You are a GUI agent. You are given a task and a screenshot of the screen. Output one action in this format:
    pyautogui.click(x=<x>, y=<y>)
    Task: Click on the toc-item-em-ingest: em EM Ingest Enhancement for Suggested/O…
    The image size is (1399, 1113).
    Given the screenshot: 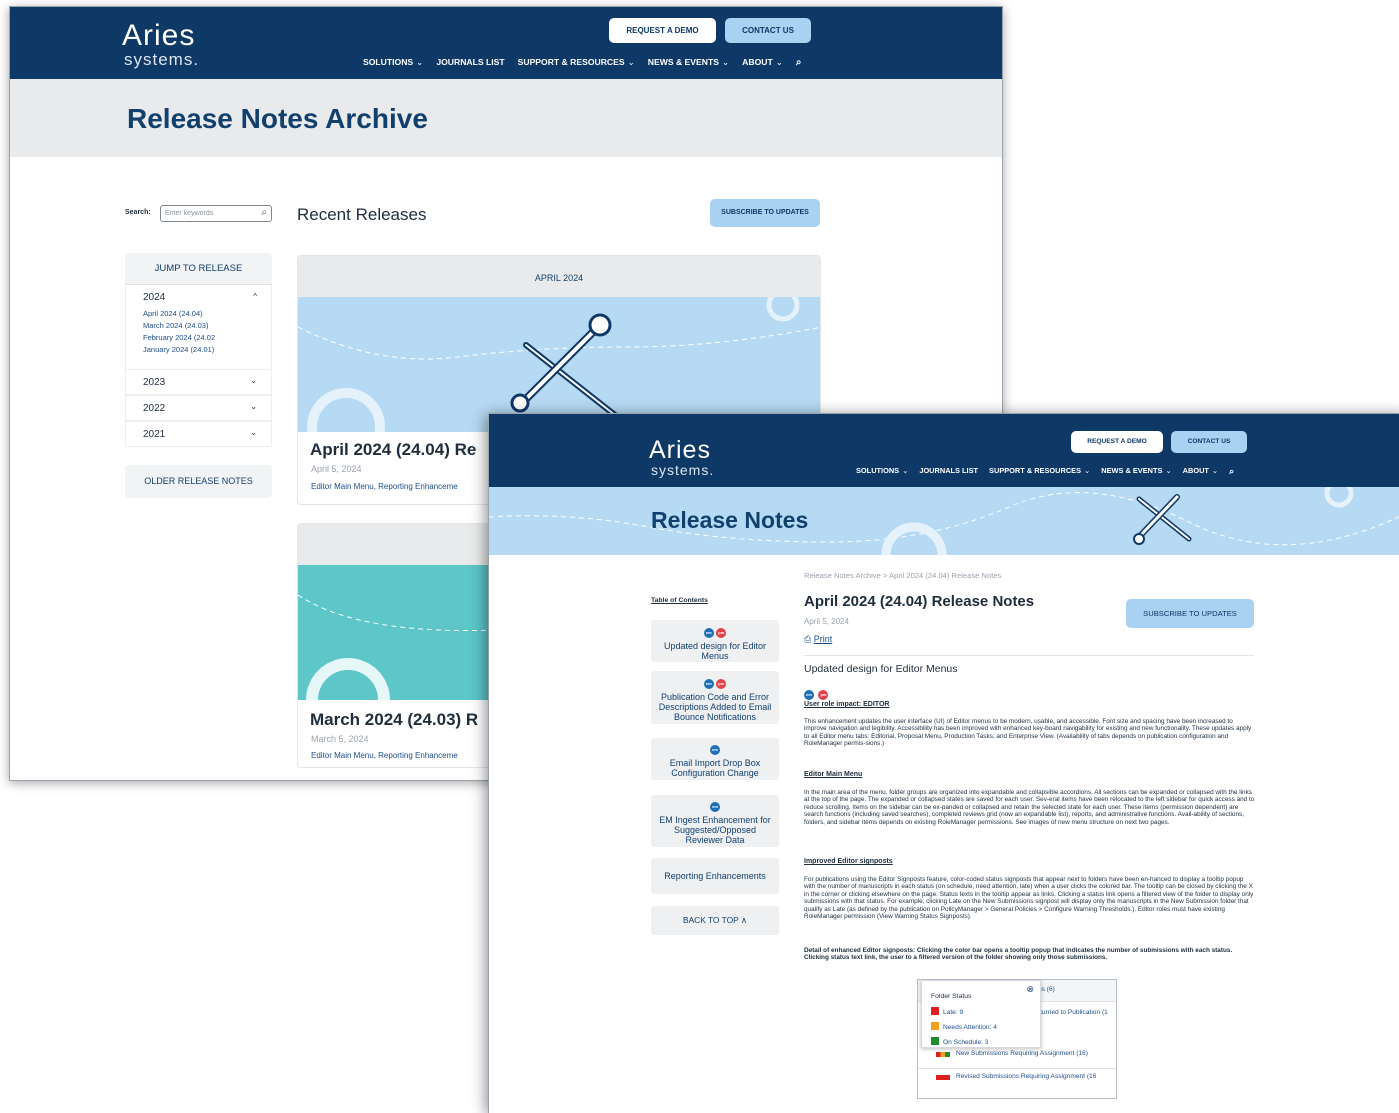 What is the action you would take?
    pyautogui.click(x=715, y=821)
    